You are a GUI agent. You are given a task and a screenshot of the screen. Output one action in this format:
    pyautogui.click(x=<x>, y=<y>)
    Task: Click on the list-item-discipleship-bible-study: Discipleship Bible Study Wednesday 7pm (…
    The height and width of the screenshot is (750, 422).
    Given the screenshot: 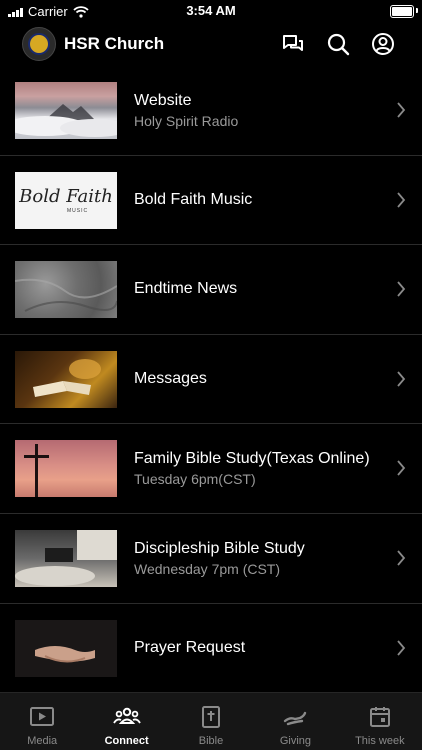 What is the action you would take?
    pyautogui.click(x=211, y=559)
    